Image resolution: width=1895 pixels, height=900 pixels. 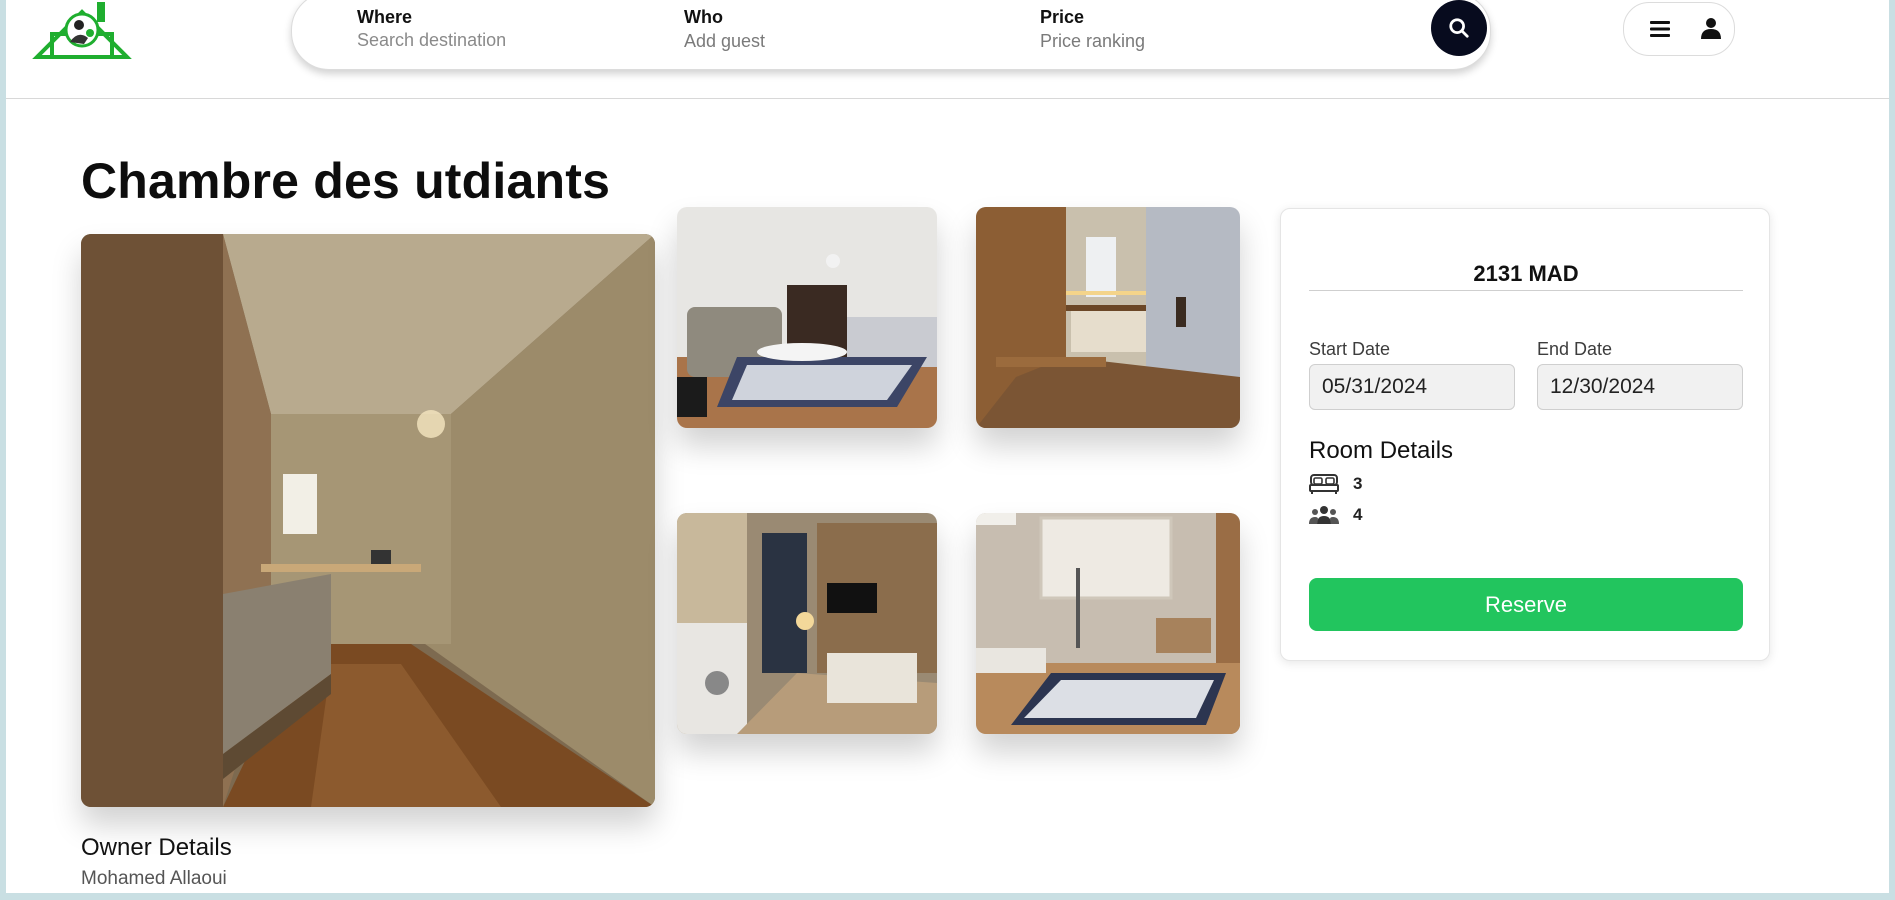 What do you see at coordinates (1358, 483) in the screenshot?
I see `beds-count: 3` at bounding box center [1358, 483].